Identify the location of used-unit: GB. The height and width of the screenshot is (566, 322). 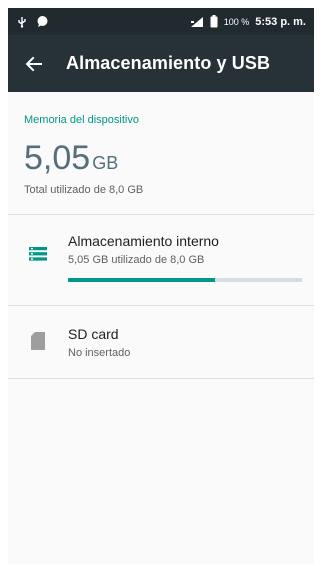
(105, 163).